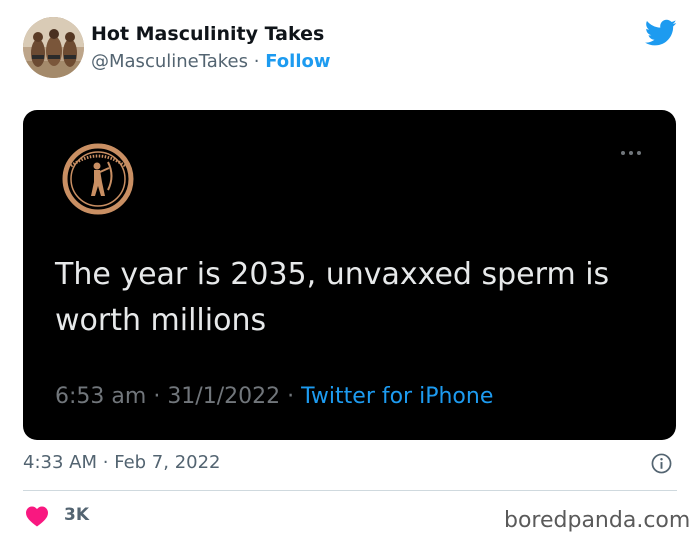  Describe the element at coordinates (53, 47) in the screenshot. I see `author-avatar` at that location.